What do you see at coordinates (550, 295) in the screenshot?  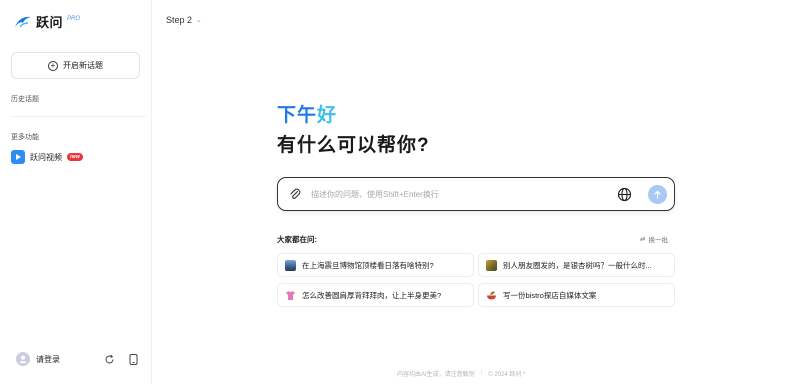 I see `suggestion-text: 写一份bistro探店自媒体文案` at bounding box center [550, 295].